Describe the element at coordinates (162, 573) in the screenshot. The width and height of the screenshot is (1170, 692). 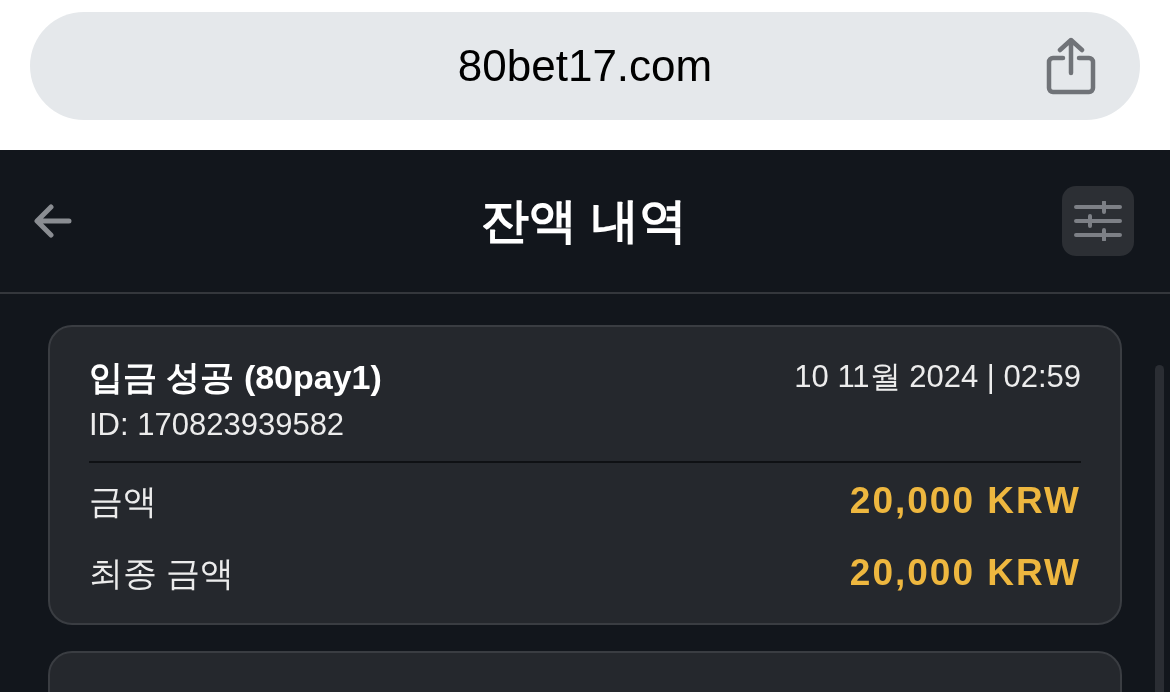
I see `amount-label: 최종 금액` at that location.